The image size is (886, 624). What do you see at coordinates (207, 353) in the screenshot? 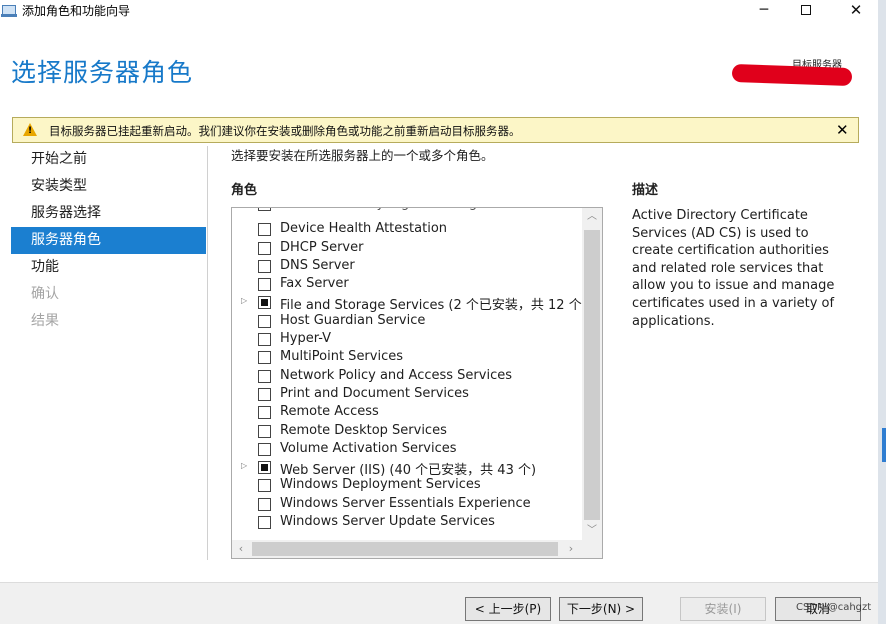
I see `nav-divider` at bounding box center [207, 353].